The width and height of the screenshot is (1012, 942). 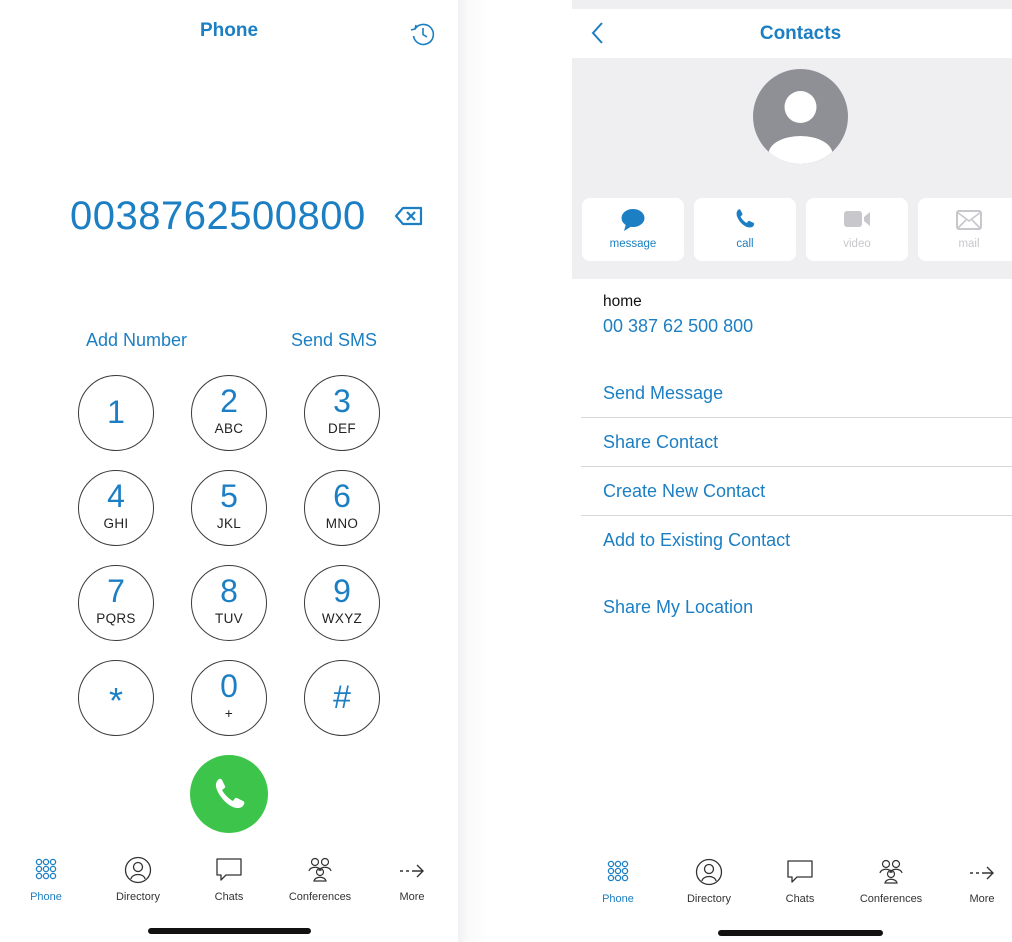 I want to click on send-sms-link: Send SMS, so click(x=334, y=340).